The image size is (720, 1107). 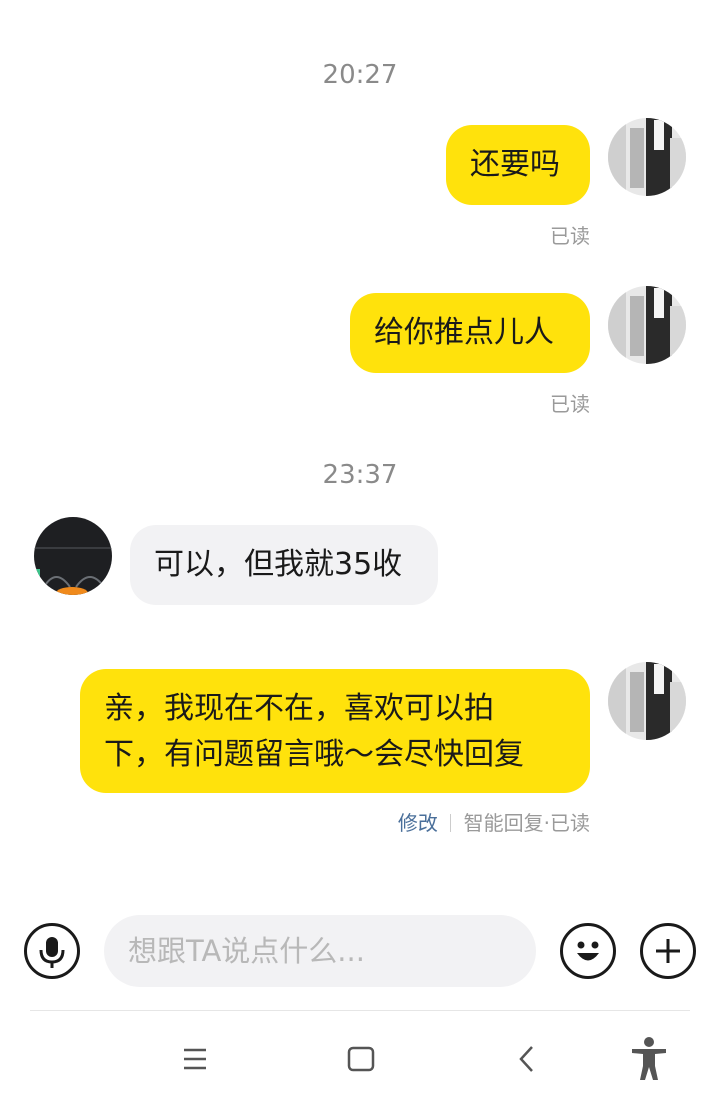 What do you see at coordinates (515, 164) in the screenshot?
I see `message-text: 还要吗` at bounding box center [515, 164].